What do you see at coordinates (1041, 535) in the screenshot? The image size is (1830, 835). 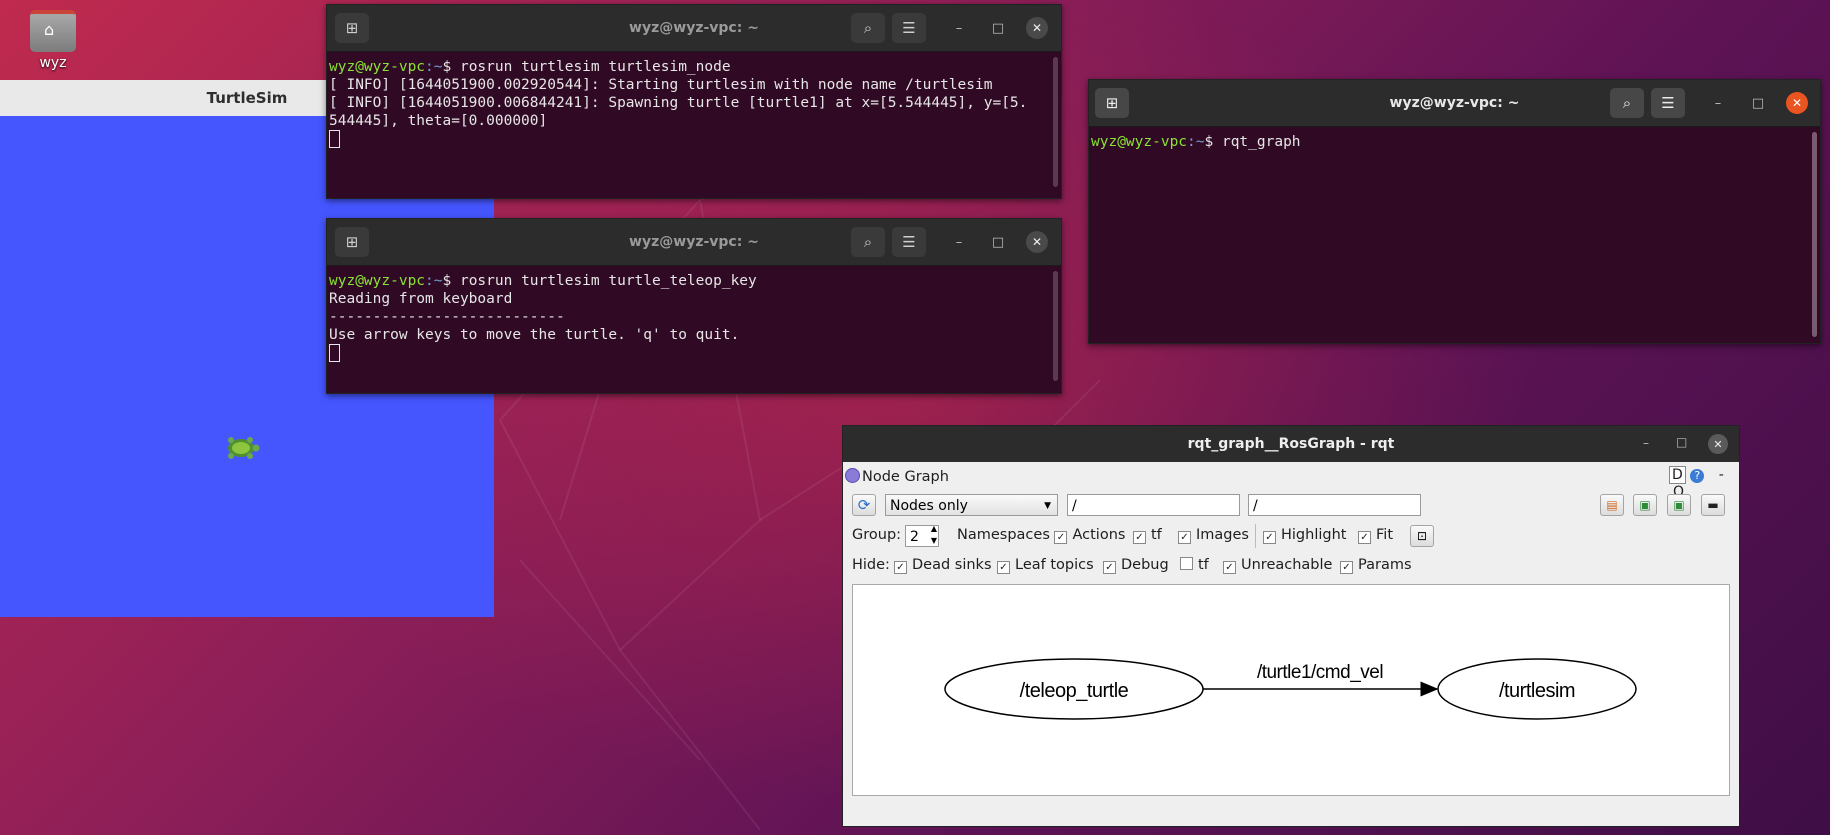 I see `namespaces-option: Namespaces ✓ Actions` at bounding box center [1041, 535].